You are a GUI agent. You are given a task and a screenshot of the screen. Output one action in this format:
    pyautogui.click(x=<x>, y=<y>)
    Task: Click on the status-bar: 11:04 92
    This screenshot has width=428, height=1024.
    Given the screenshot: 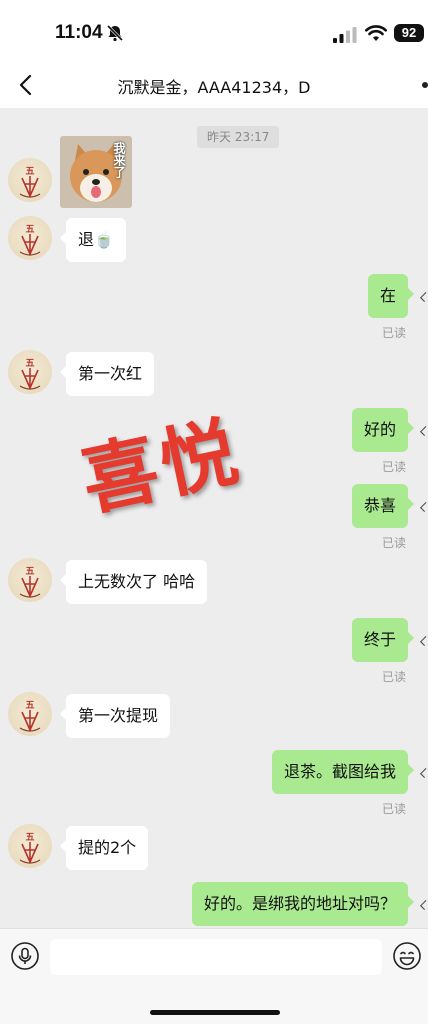 What is the action you would take?
    pyautogui.click(x=214, y=31)
    